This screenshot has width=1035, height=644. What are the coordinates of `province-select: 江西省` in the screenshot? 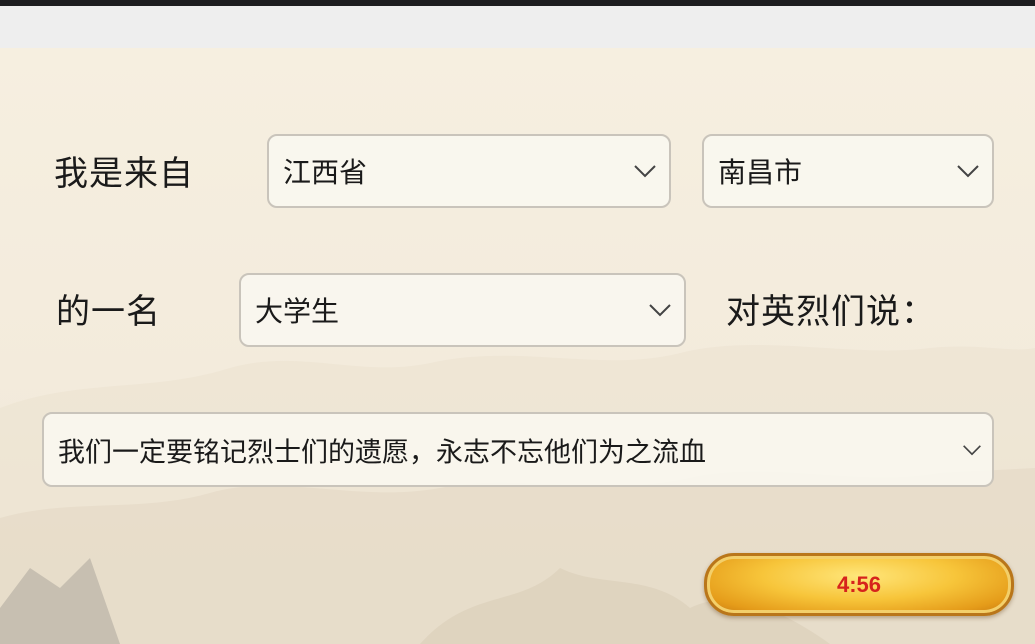 It's located at (469, 171).